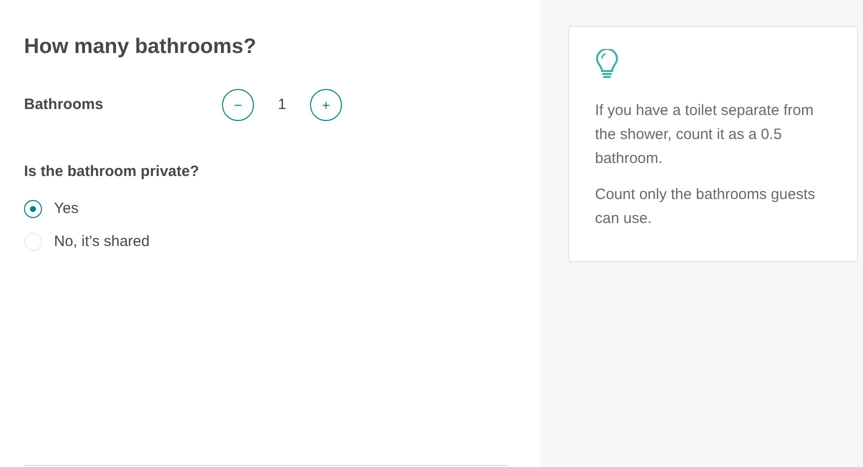 The width and height of the screenshot is (863, 467). Describe the element at coordinates (607, 65) in the screenshot. I see `lightbulb-icon` at that location.